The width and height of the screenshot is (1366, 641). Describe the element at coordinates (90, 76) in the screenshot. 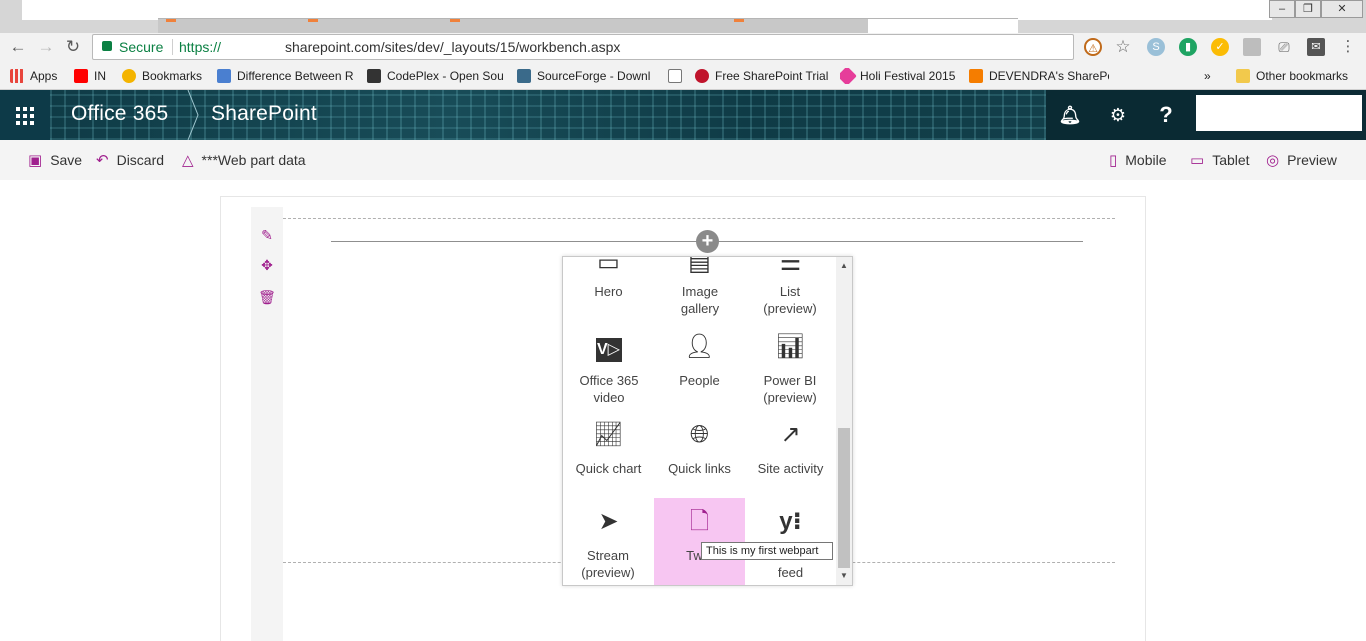

I see `bookmark-item: IN` at that location.